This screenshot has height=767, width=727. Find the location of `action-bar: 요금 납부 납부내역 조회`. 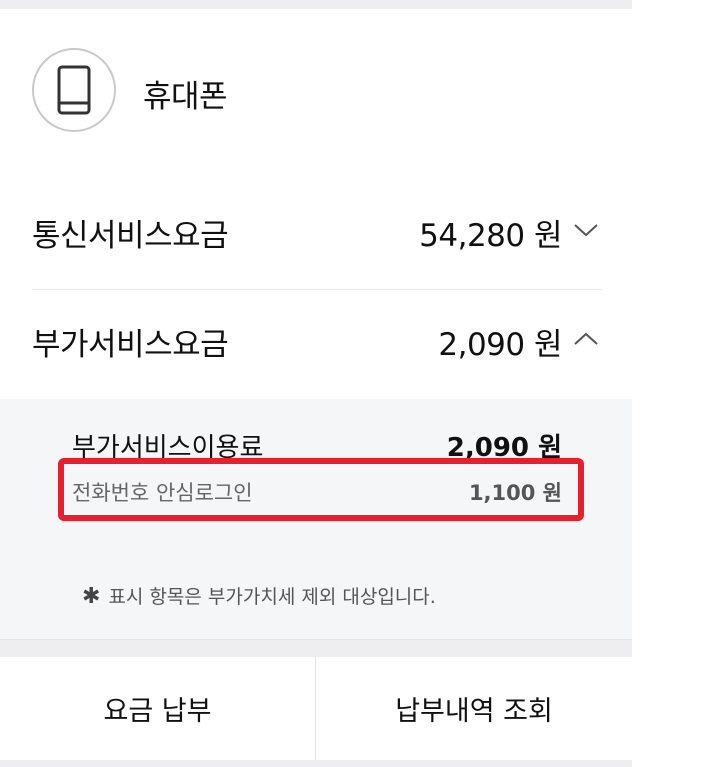

action-bar: 요금 납부 납부내역 조회 is located at coordinates (316, 708).